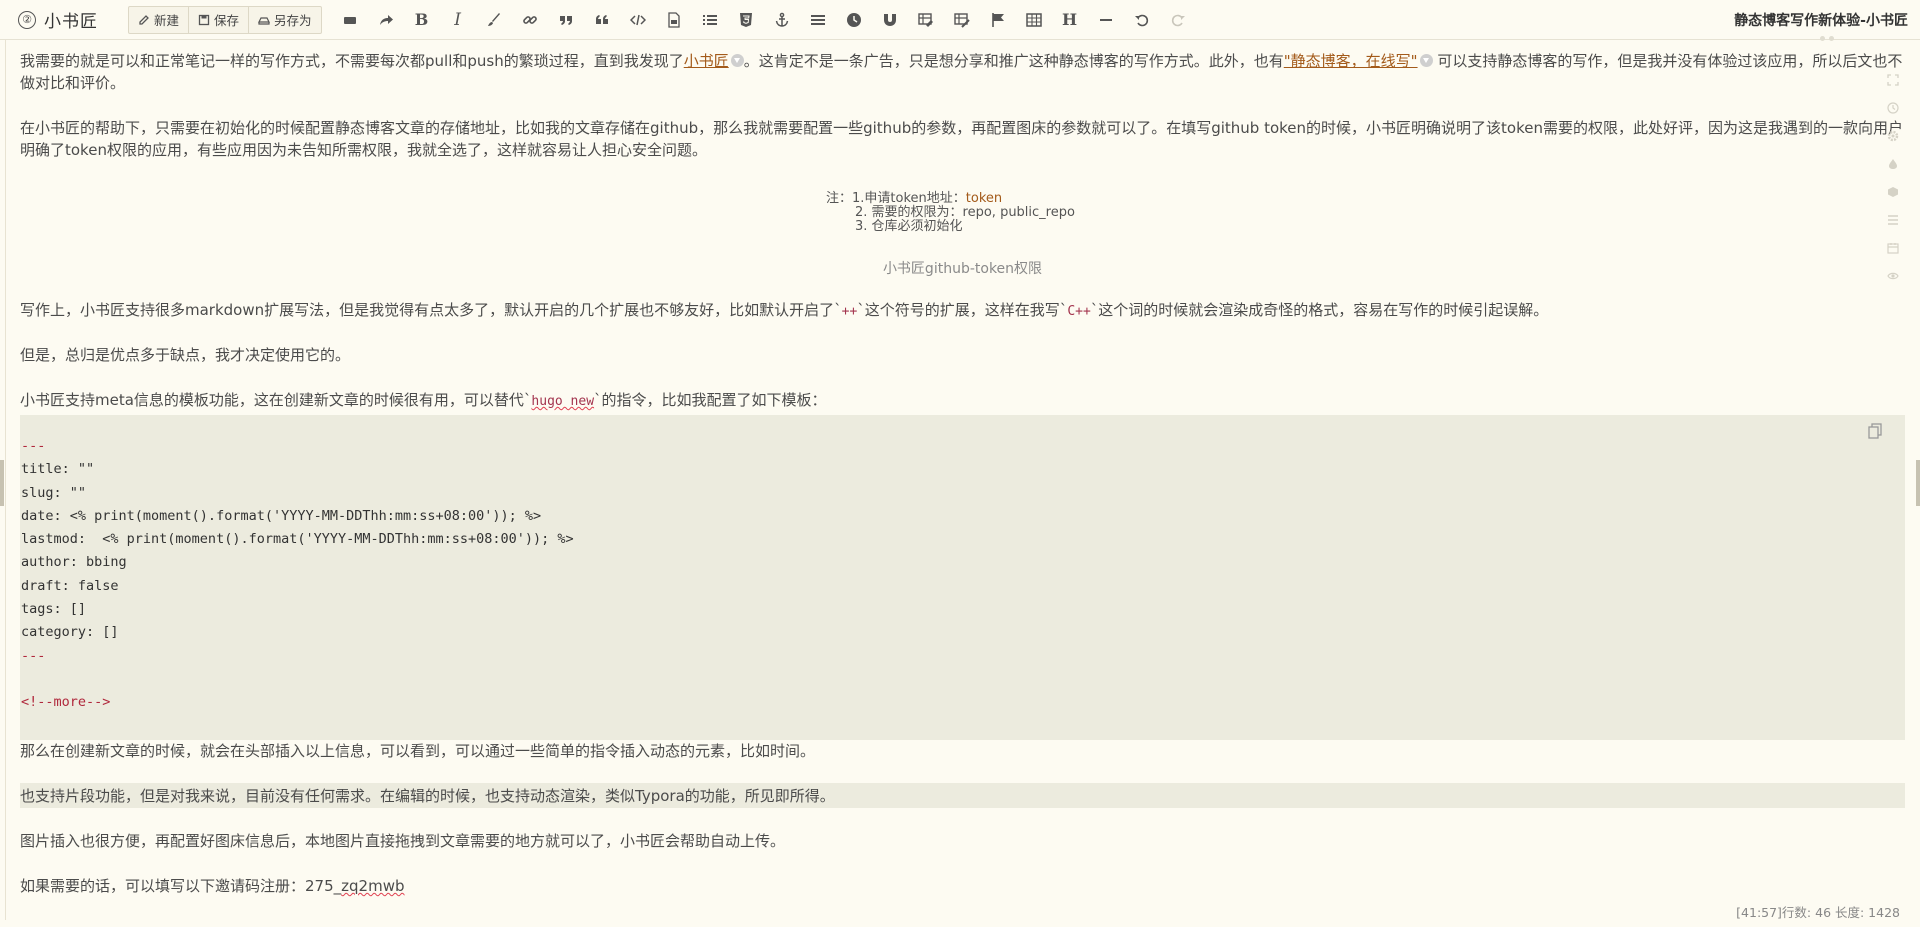 This screenshot has height=927, width=1920. I want to click on side-drop, so click(1893, 164).